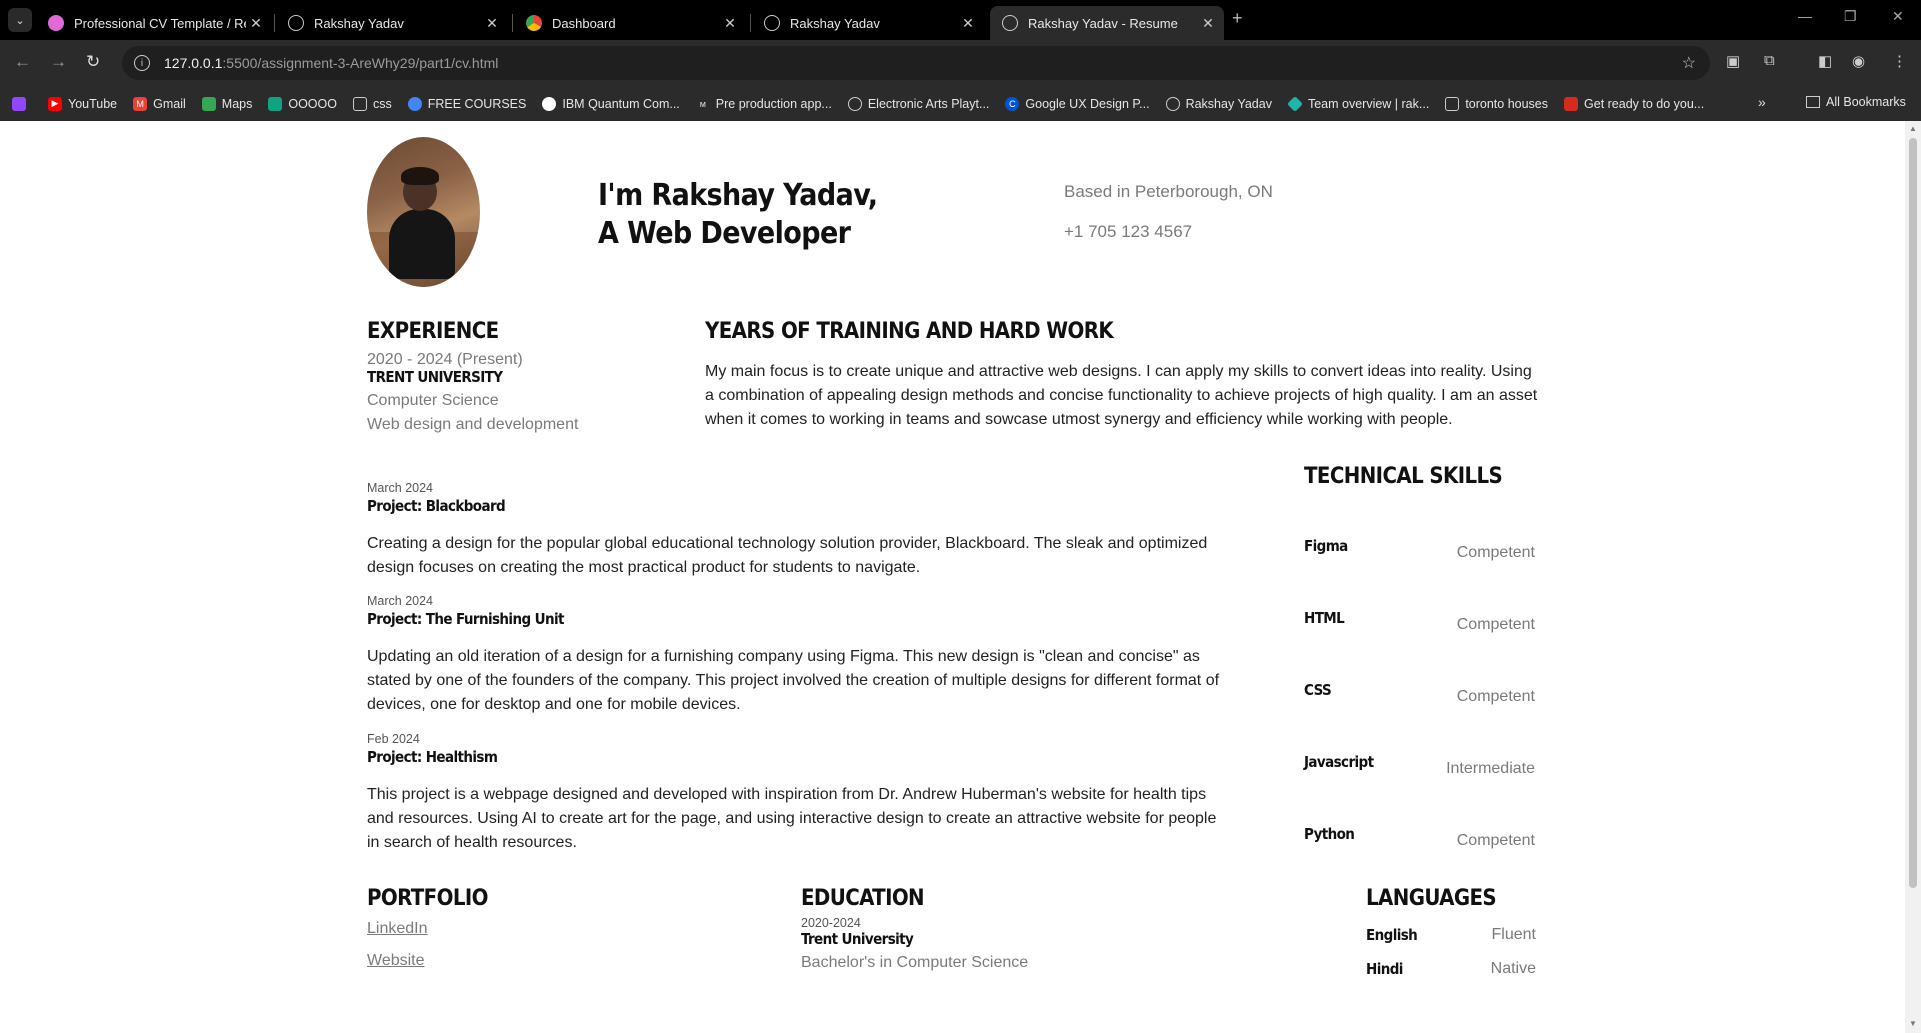 The width and height of the screenshot is (1921, 1033). Describe the element at coordinates (1769, 60) in the screenshot. I see `puzzle-icon: ⧉` at that location.